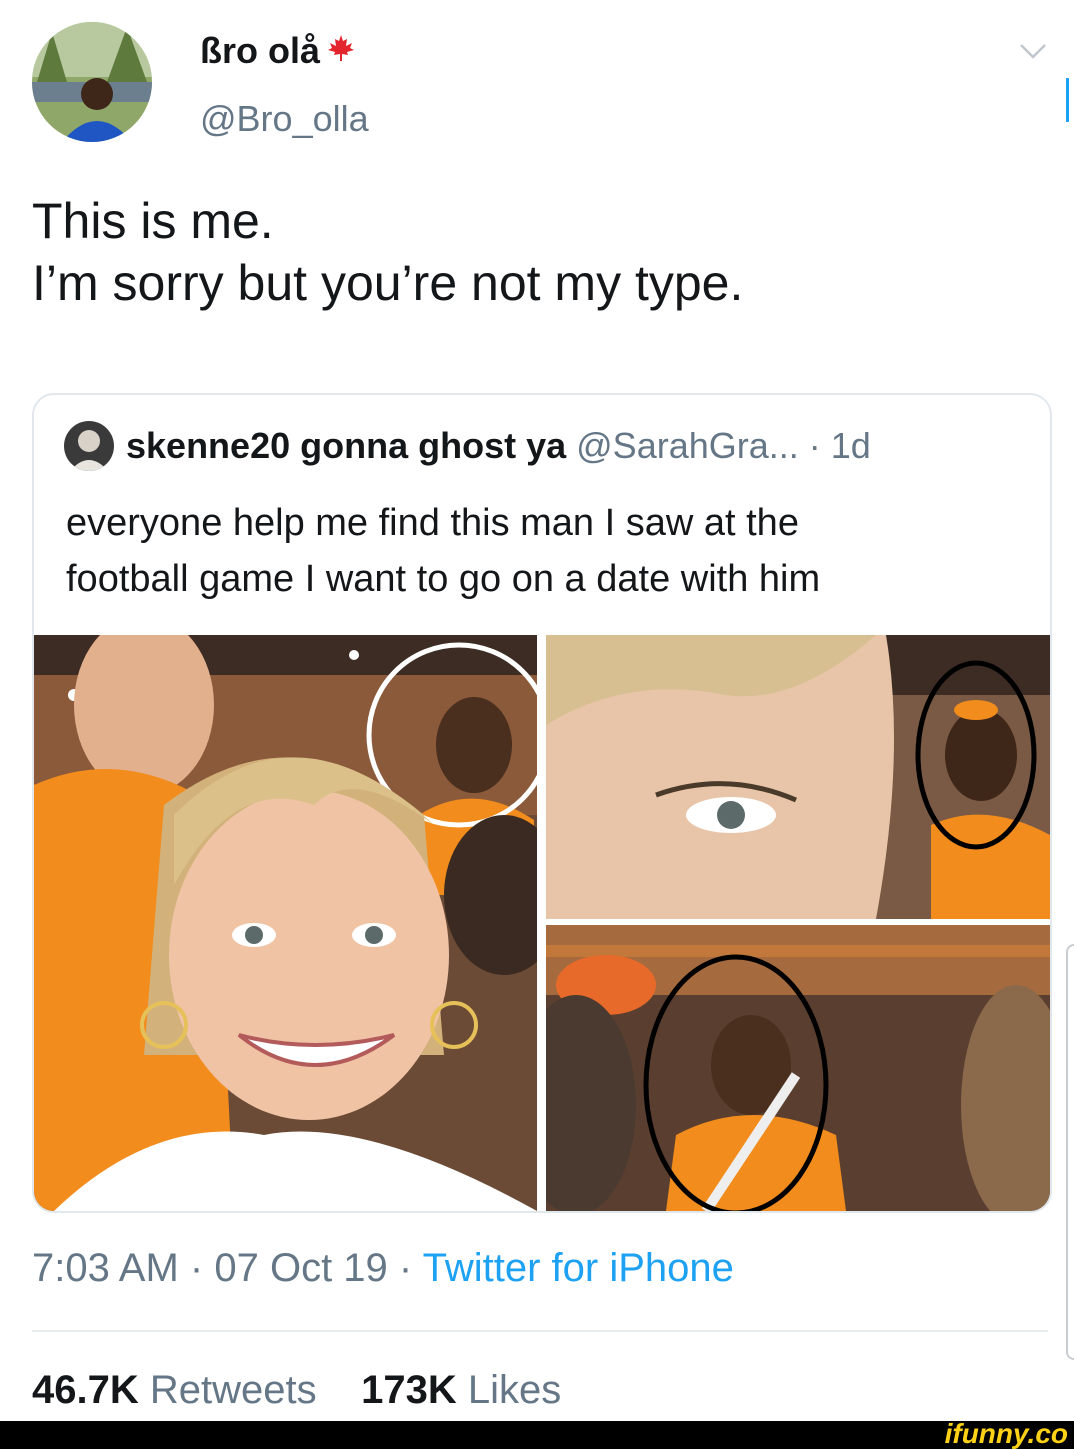  I want to click on quoted-author-name: skenne20 gonna ghost ya, so click(346, 445).